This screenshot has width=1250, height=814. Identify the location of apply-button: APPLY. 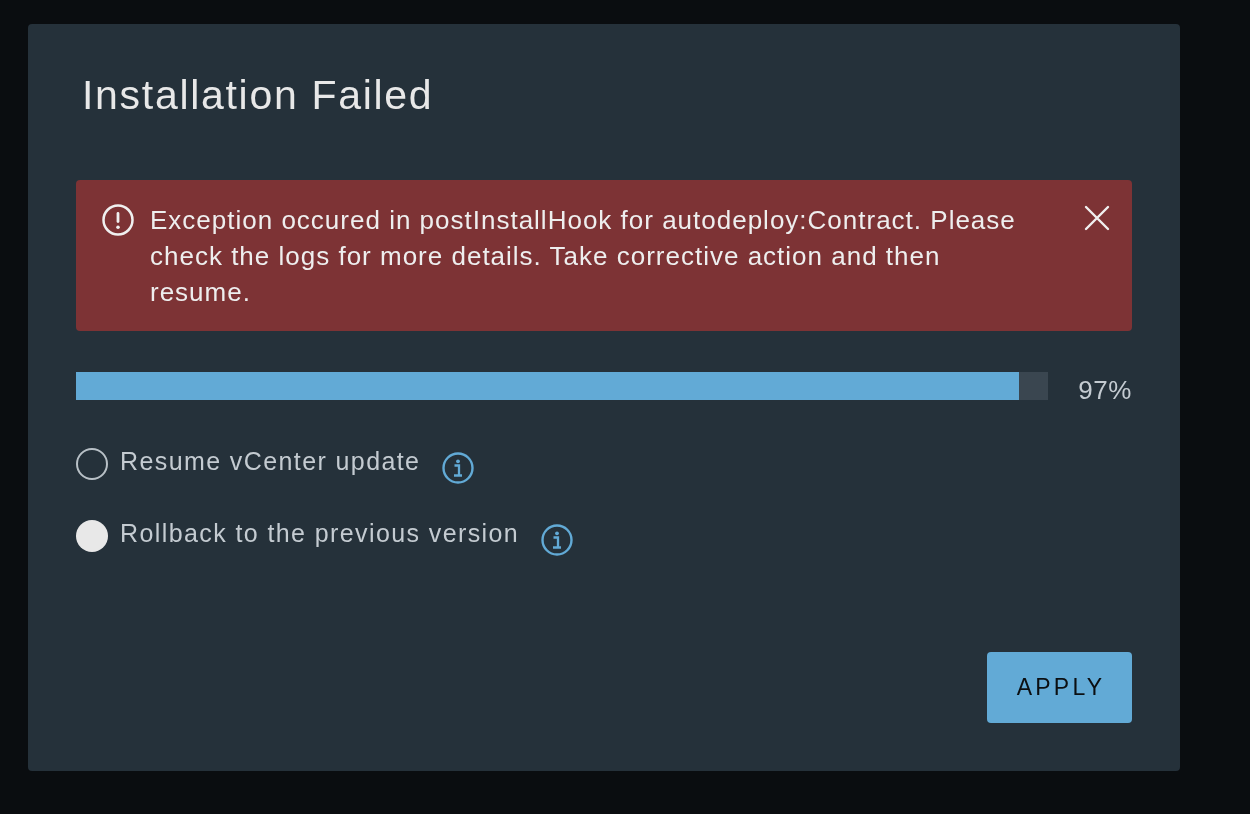
(1059, 687).